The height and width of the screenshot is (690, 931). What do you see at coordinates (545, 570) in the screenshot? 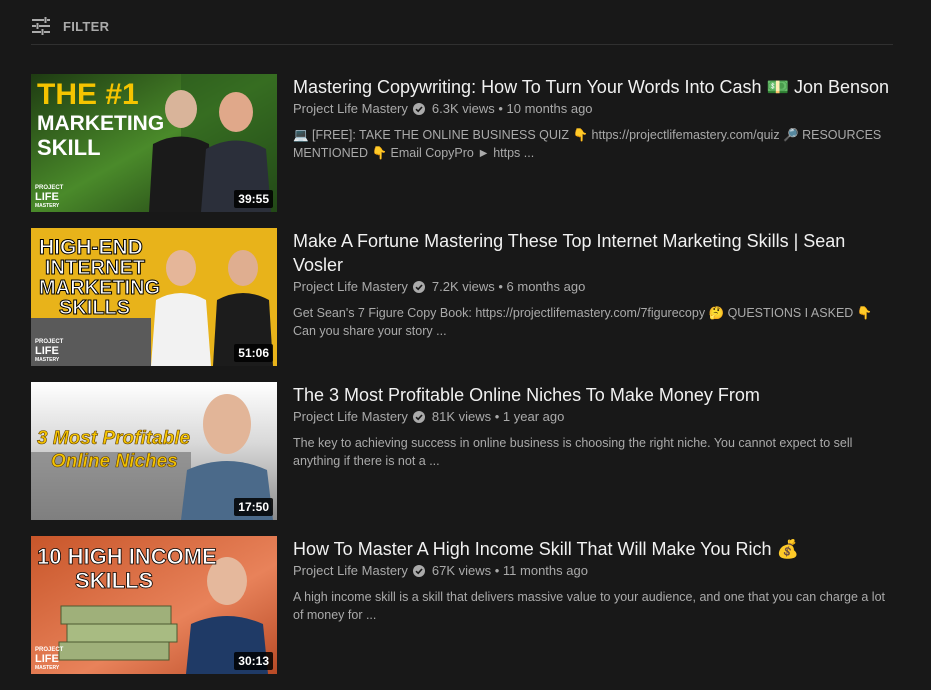
I see `upload-age: 11 months ago` at bounding box center [545, 570].